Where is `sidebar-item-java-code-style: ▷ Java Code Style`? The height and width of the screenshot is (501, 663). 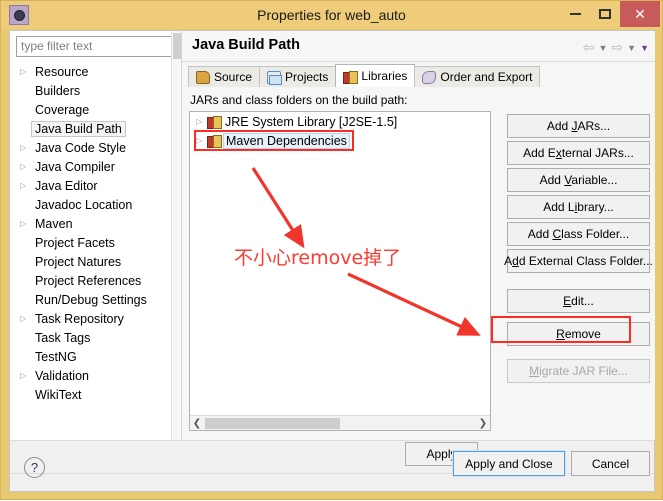 sidebar-item-java-code-style: ▷ Java Code Style is located at coordinates (95, 147).